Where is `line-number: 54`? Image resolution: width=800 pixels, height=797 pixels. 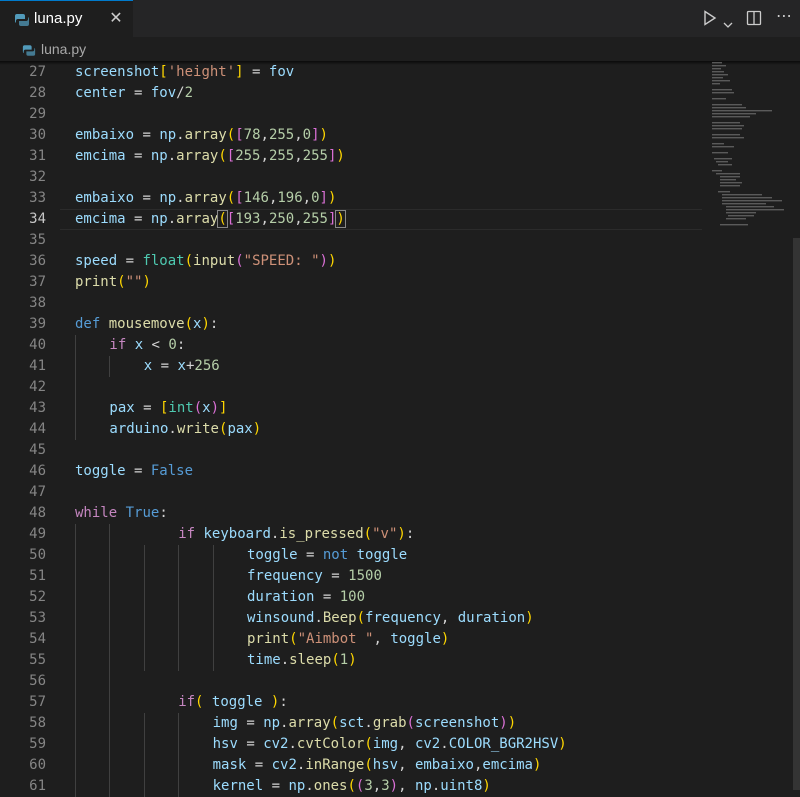 line-number: 54 is located at coordinates (37, 639).